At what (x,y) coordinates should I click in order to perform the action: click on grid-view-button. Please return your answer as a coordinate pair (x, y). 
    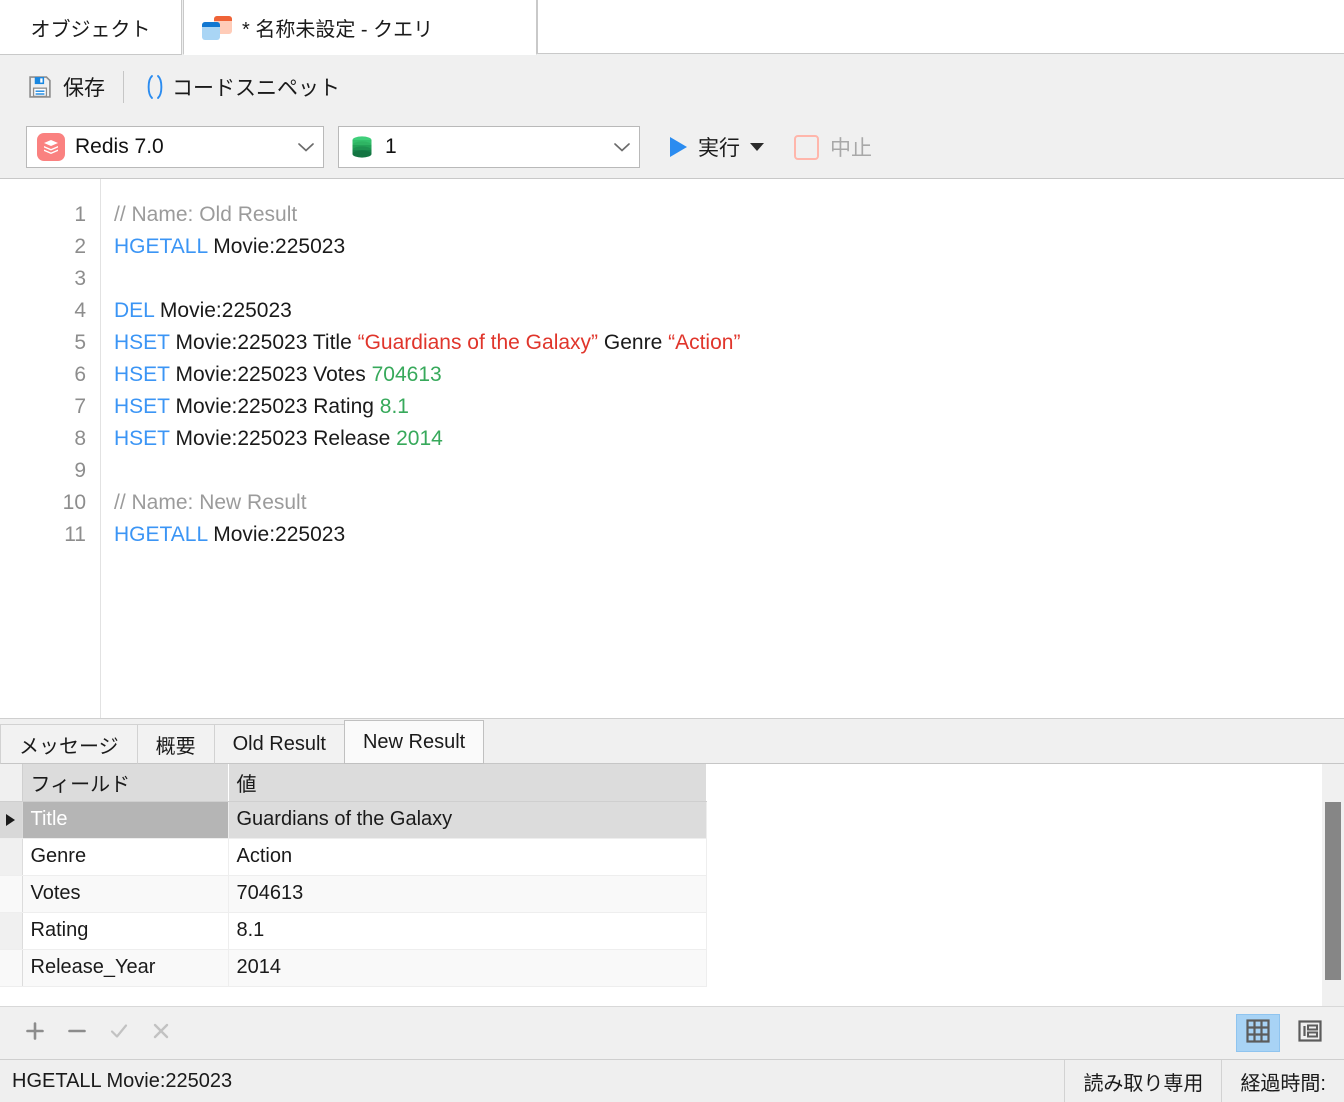
    Looking at the image, I should click on (1258, 1033).